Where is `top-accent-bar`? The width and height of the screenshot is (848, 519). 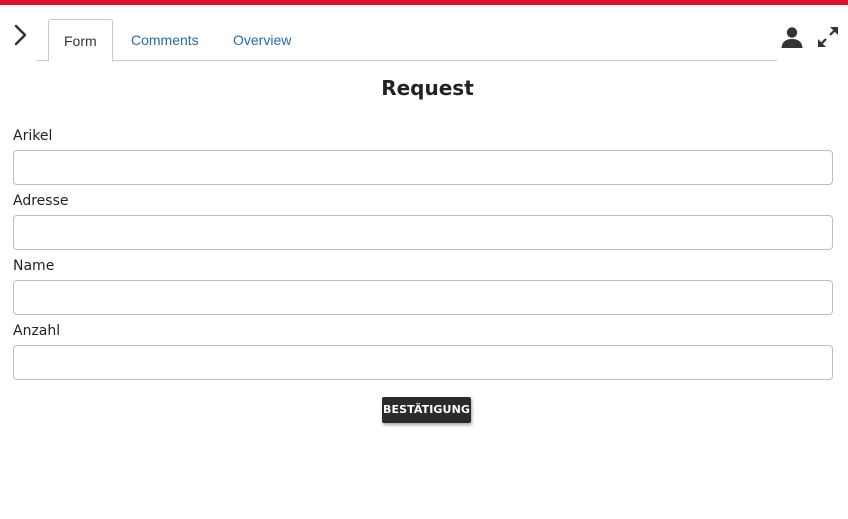 top-accent-bar is located at coordinates (424, 2).